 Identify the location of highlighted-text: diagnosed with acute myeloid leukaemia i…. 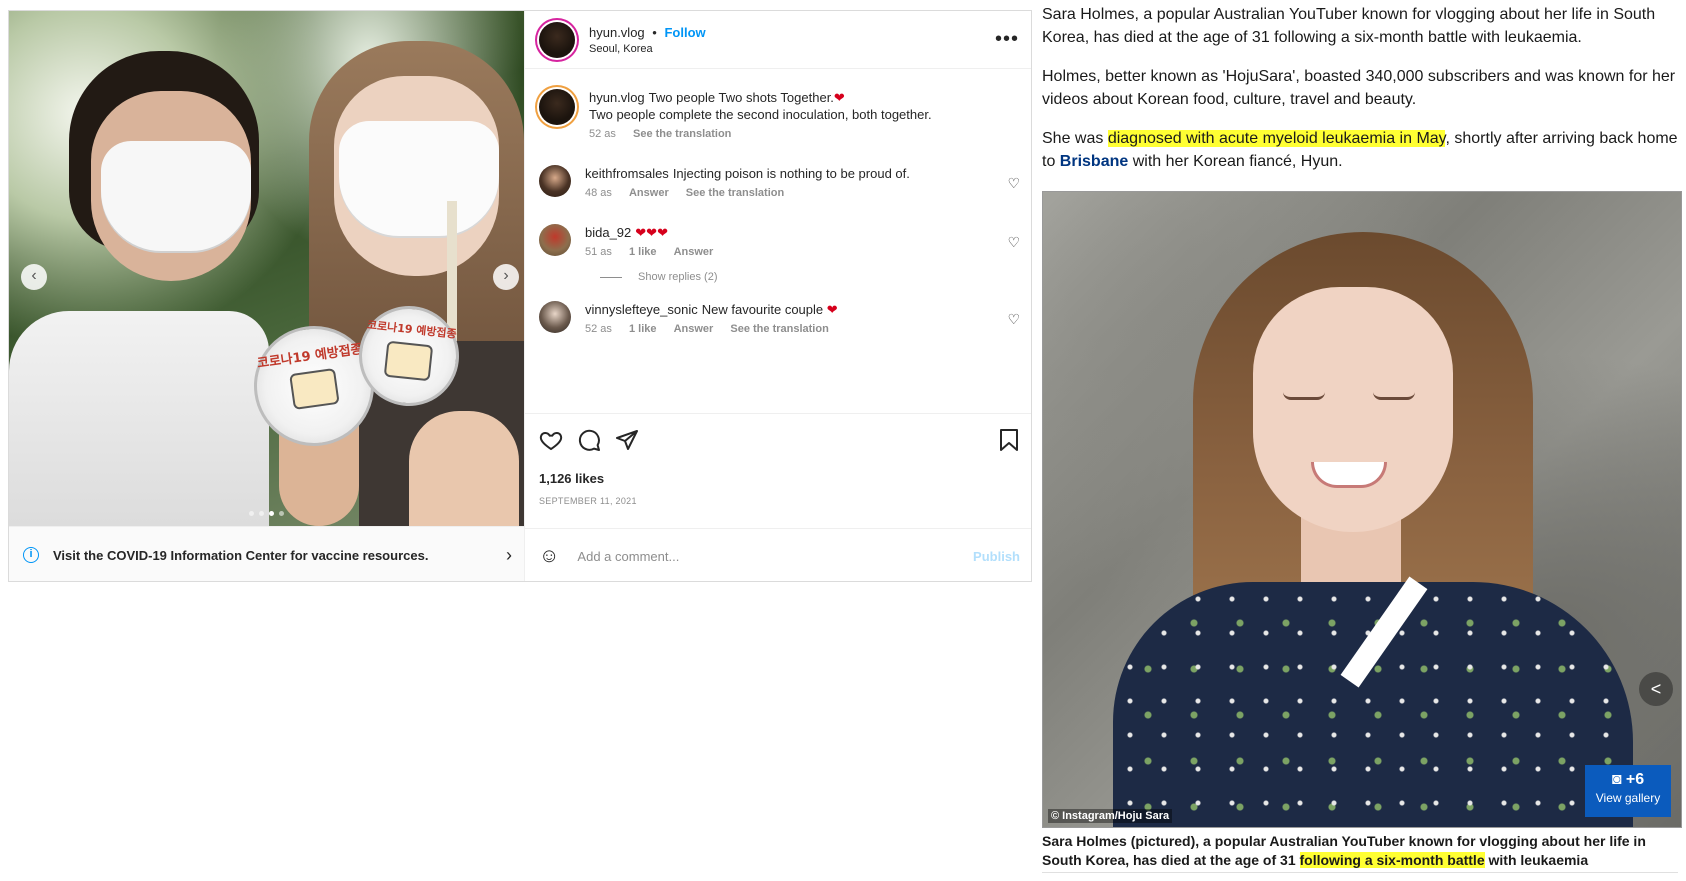
(1276, 138).